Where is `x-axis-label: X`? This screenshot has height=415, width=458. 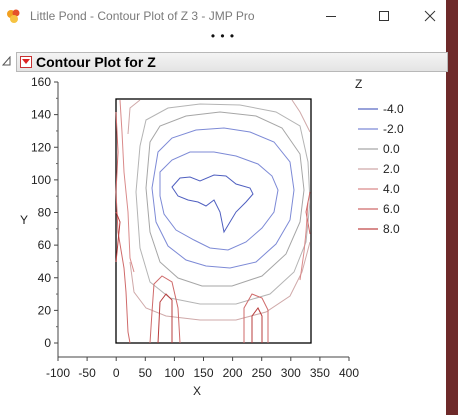 x-axis-label: X is located at coordinates (197, 391).